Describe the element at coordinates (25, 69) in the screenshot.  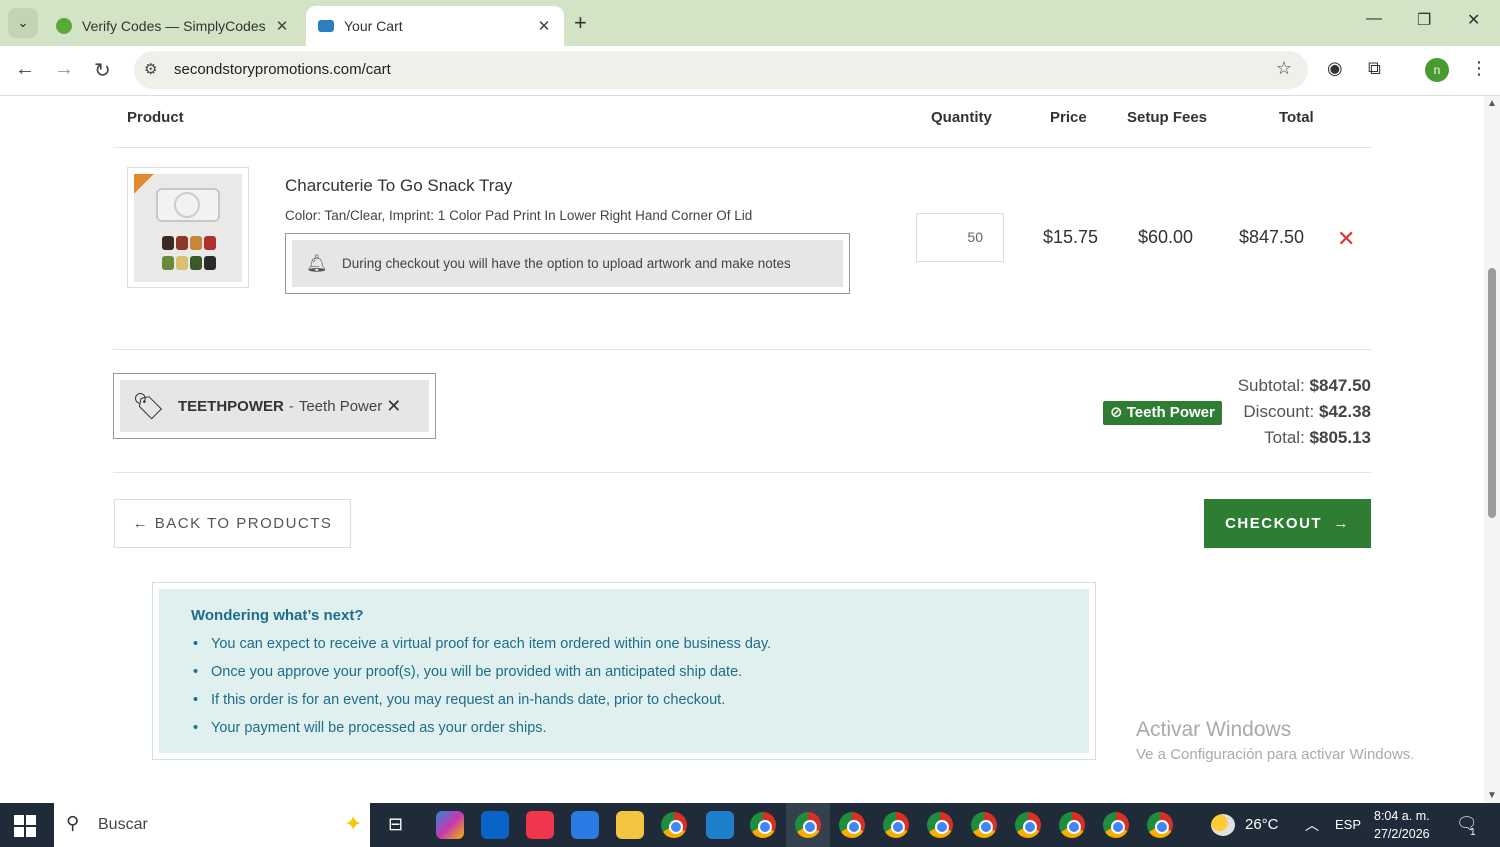
I see `back-arrow-icon: ←` at that location.